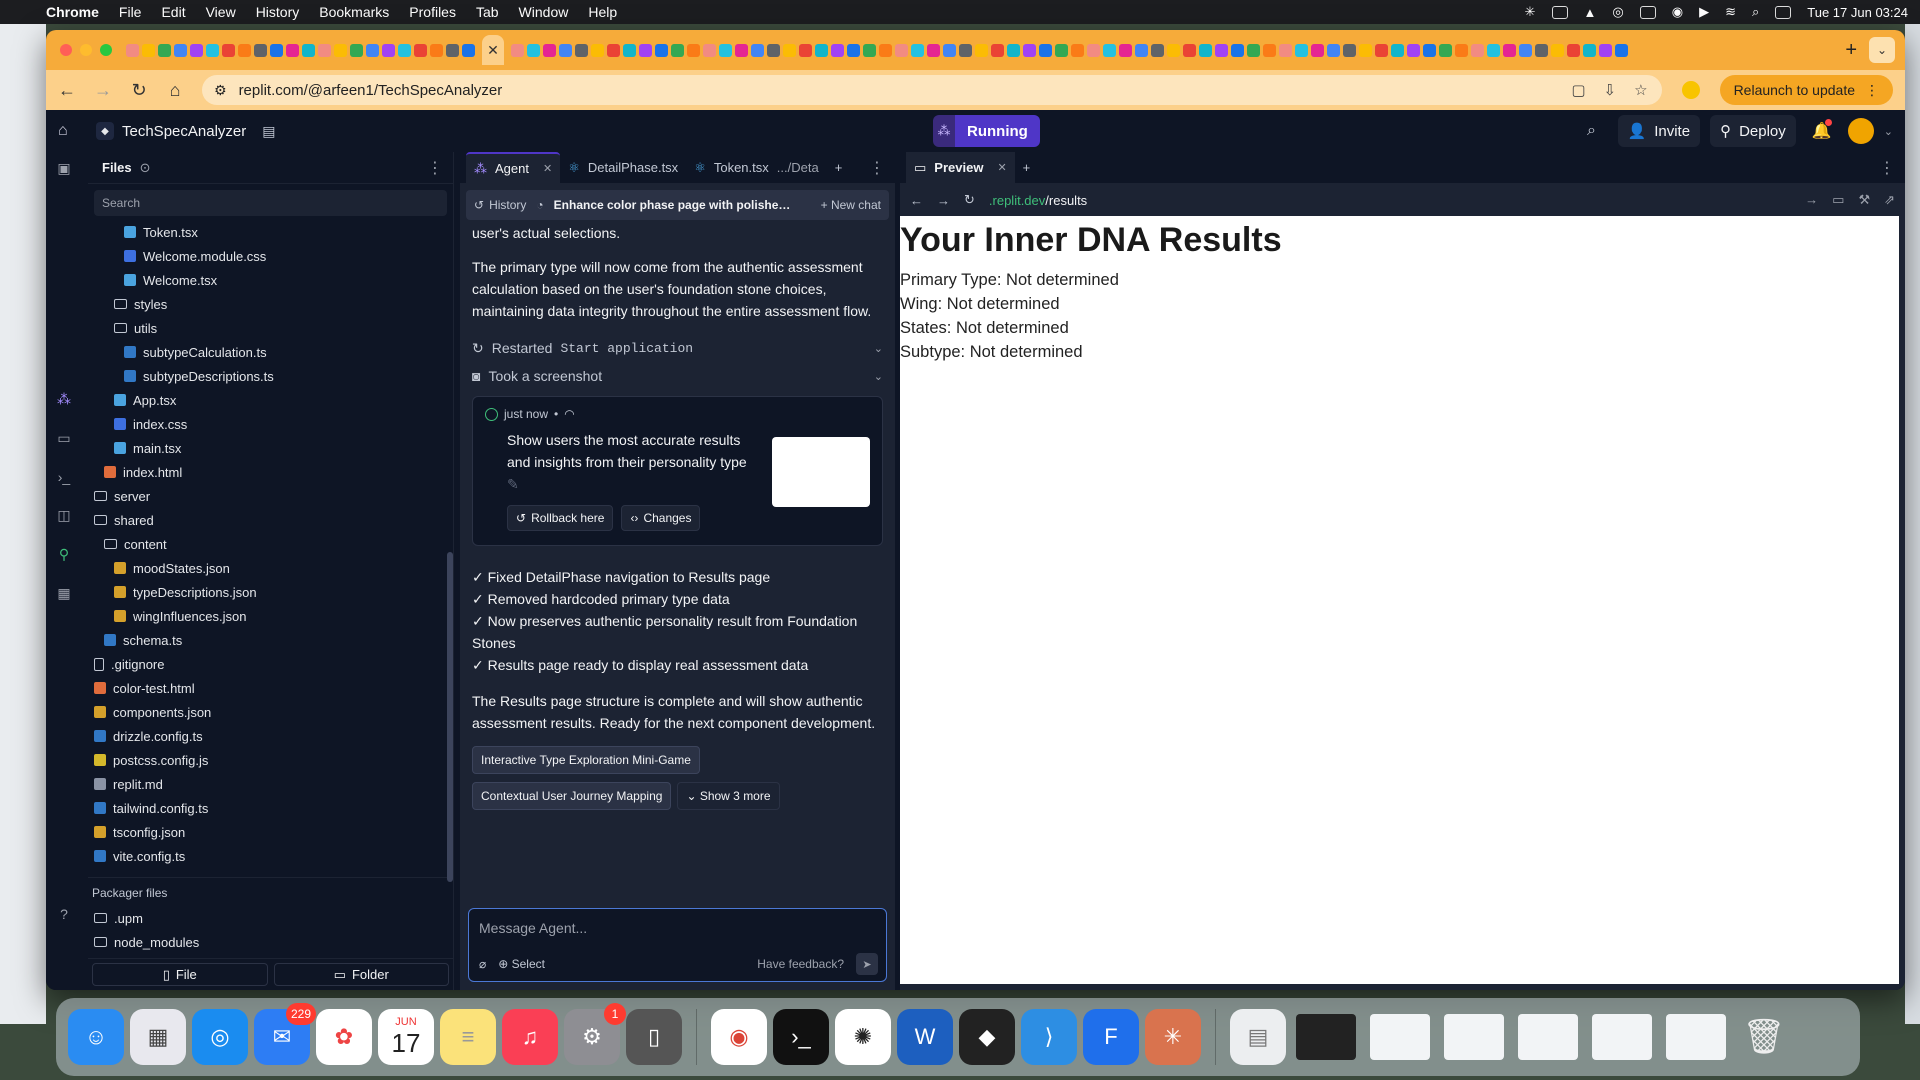  I want to click on menu-file: File, so click(130, 12).